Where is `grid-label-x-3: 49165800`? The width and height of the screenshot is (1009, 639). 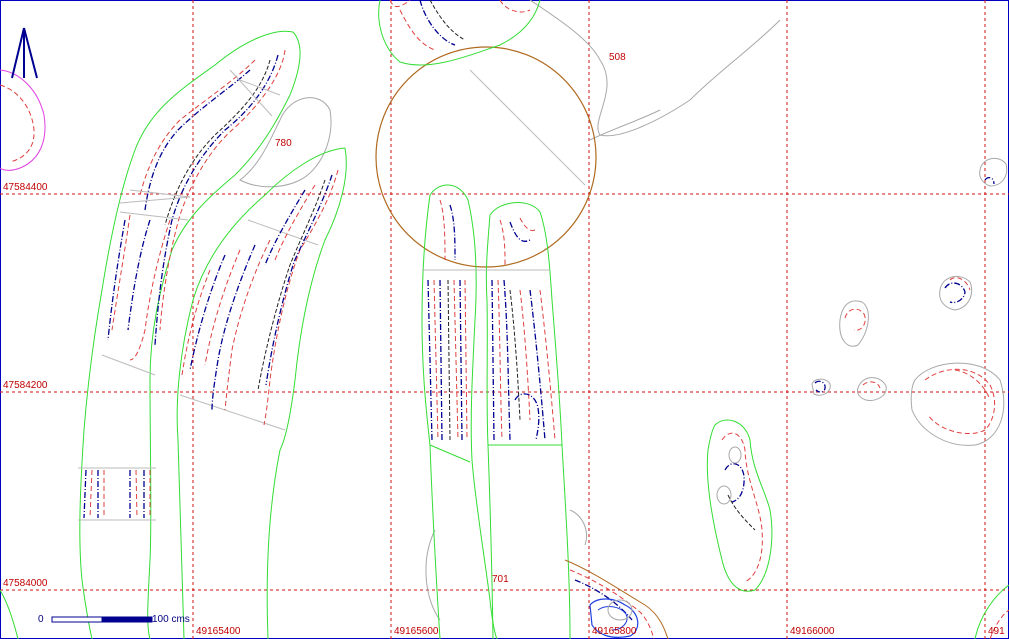
grid-label-x-3: 49165800 is located at coordinates (614, 631).